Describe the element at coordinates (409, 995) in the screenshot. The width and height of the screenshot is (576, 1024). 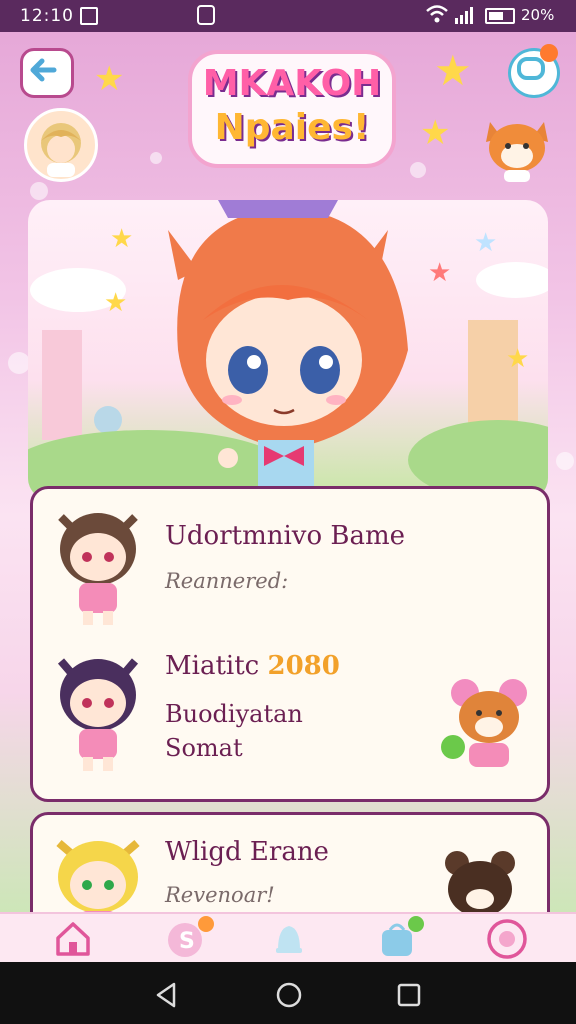
I see `recents-nav-icon` at that location.